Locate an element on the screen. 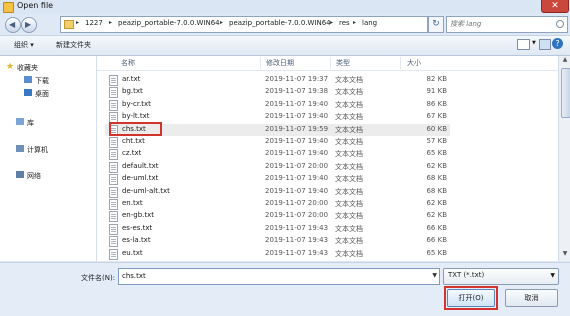  file-size: 57 KB is located at coordinates (436, 141).